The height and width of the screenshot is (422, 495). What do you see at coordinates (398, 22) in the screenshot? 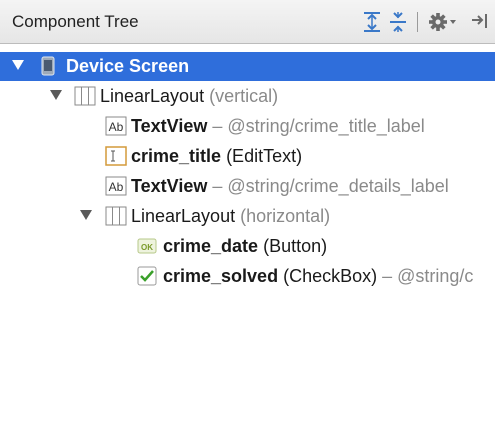
I see `collapse-all-icon` at bounding box center [398, 22].